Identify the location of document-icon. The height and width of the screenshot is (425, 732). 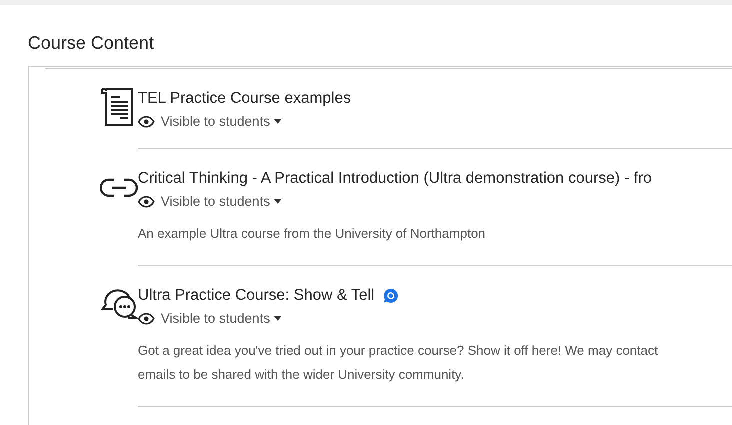
(118, 107).